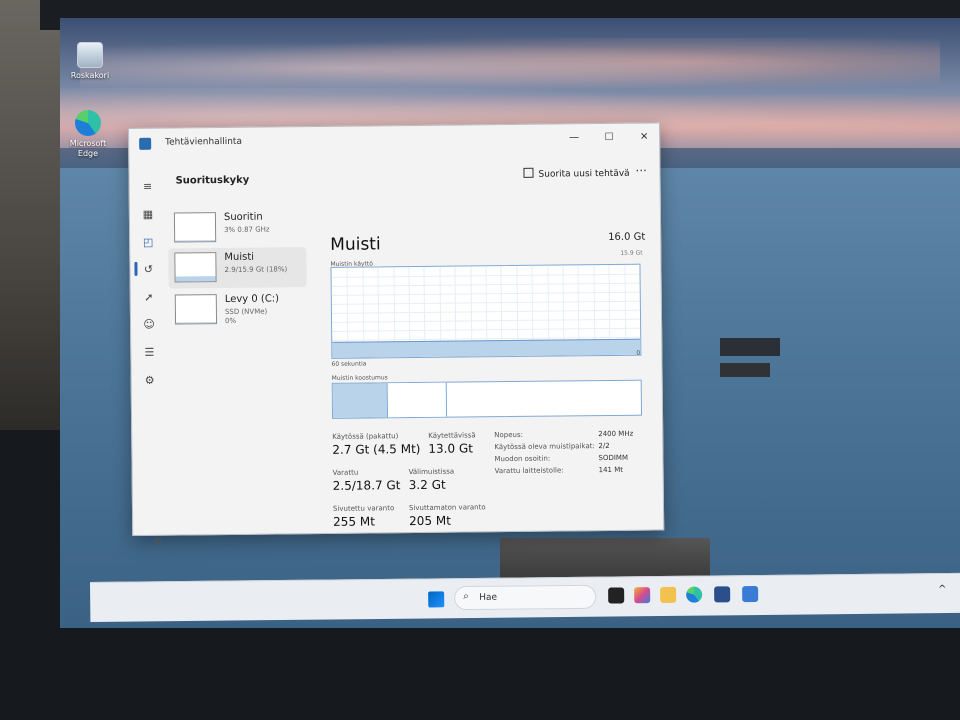  I want to click on cached-value: 3.2 Gt, so click(427, 485).